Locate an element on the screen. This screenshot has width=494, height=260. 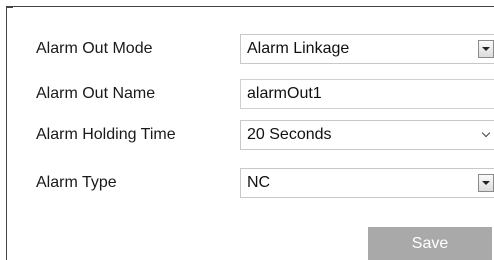
alarm-holding-time-select: 20 Seconds is located at coordinates (367, 135).